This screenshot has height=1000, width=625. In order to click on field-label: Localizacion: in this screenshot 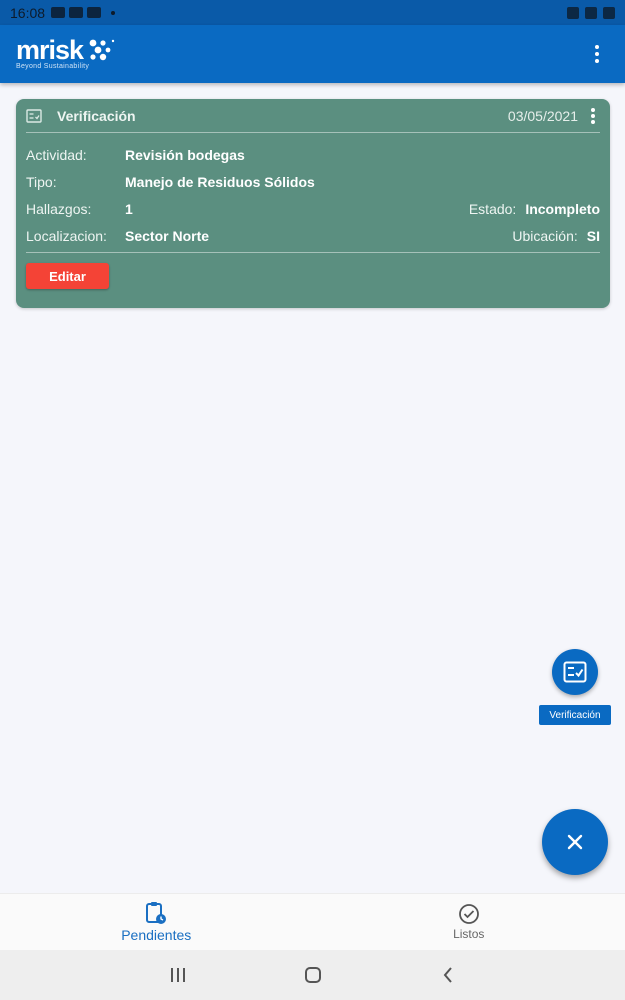, I will do `click(66, 235)`.